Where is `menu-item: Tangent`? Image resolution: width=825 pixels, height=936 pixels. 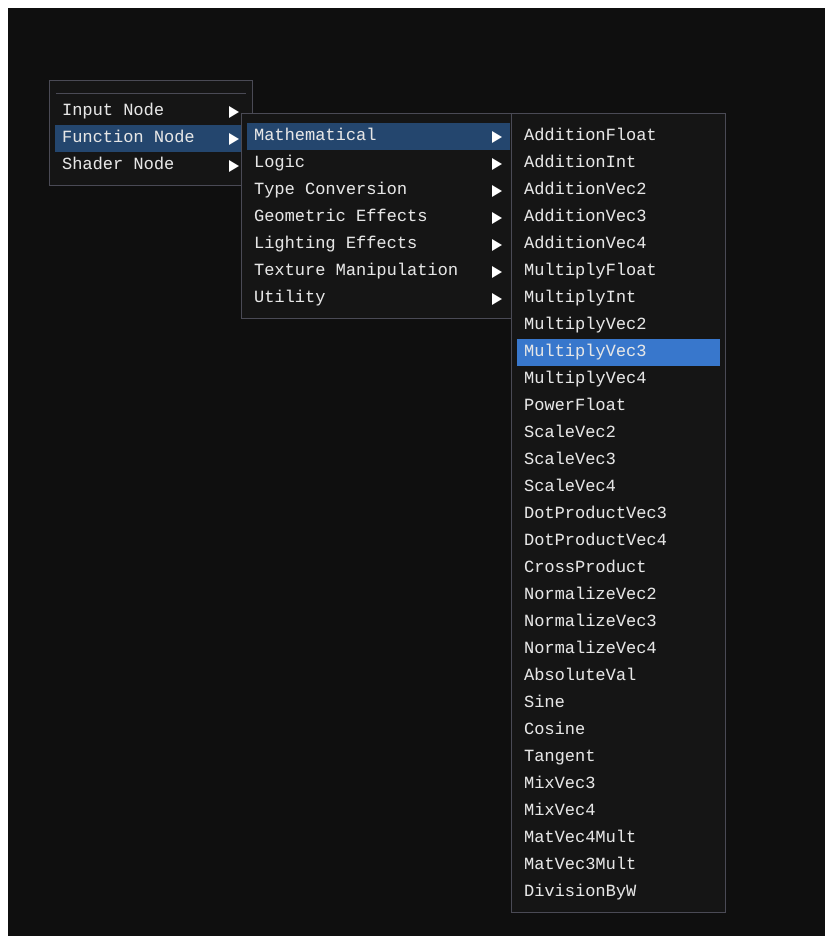 menu-item: Tangent is located at coordinates (618, 757).